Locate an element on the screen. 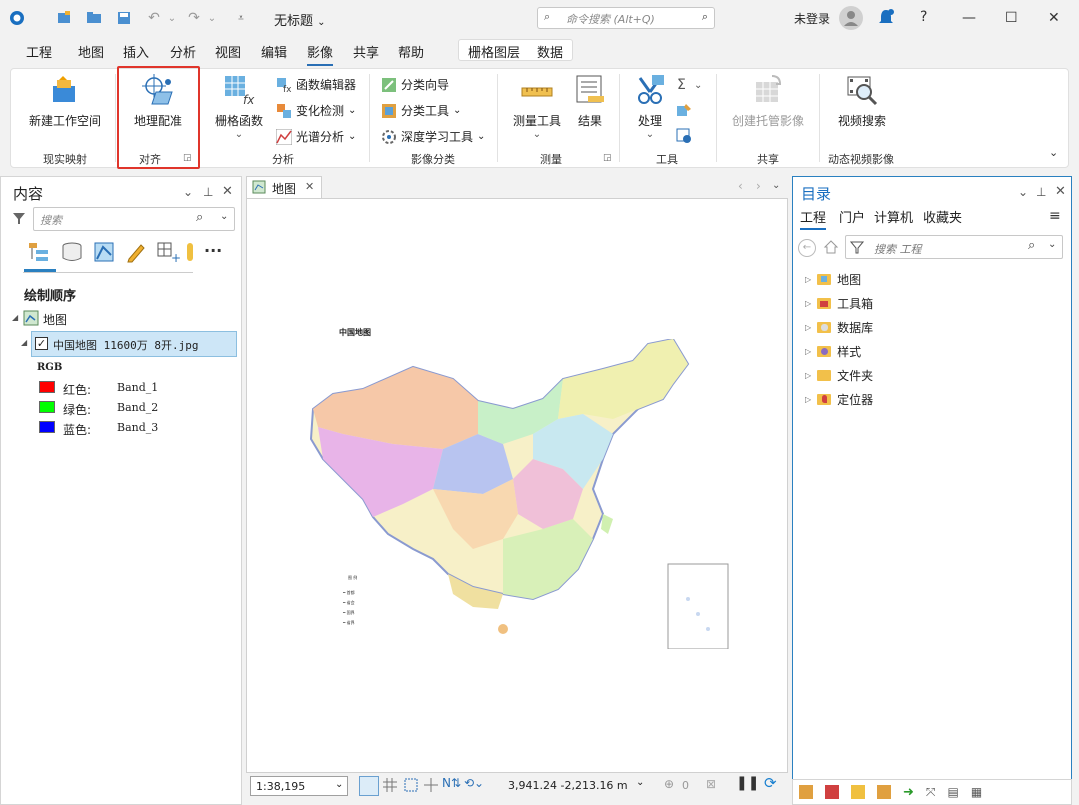 Image resolution: width=1079 pixels, height=805 pixels. redo-icon: ↷ is located at coordinates (194, 18).